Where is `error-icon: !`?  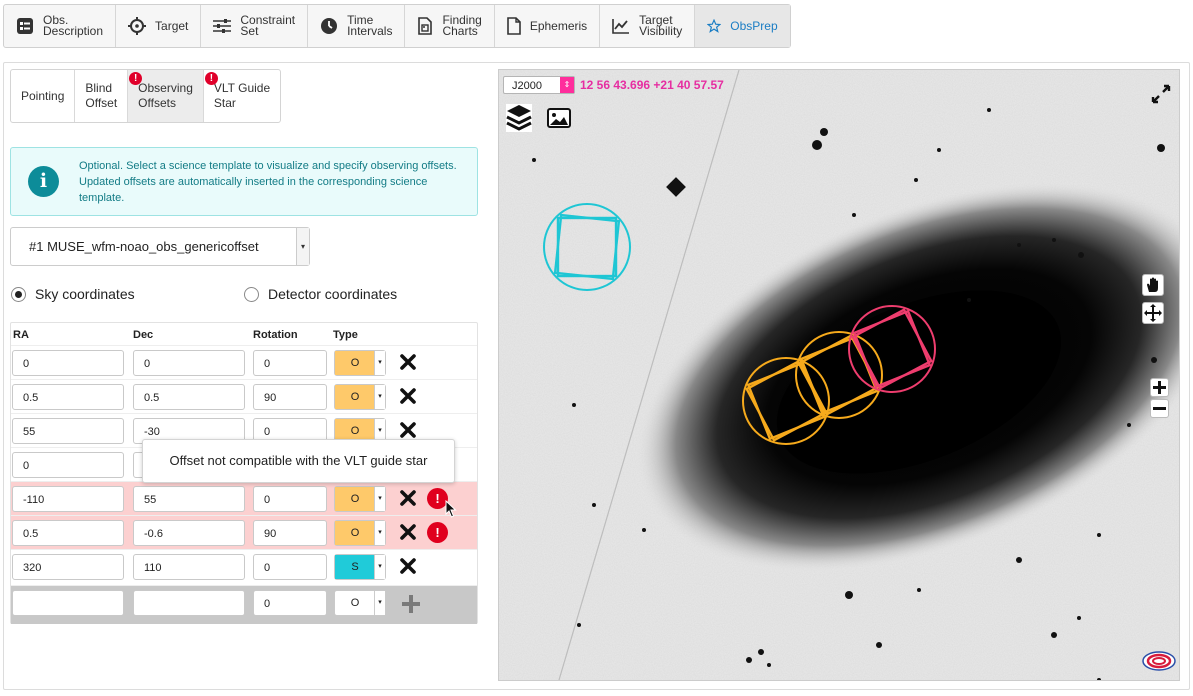
error-icon: ! is located at coordinates (437, 532).